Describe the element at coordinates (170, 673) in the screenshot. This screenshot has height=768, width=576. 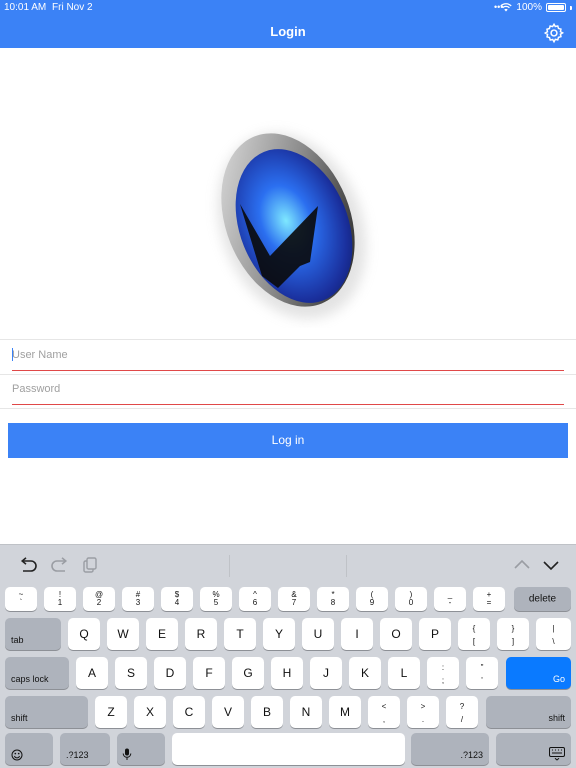
I see `key: D` at that location.